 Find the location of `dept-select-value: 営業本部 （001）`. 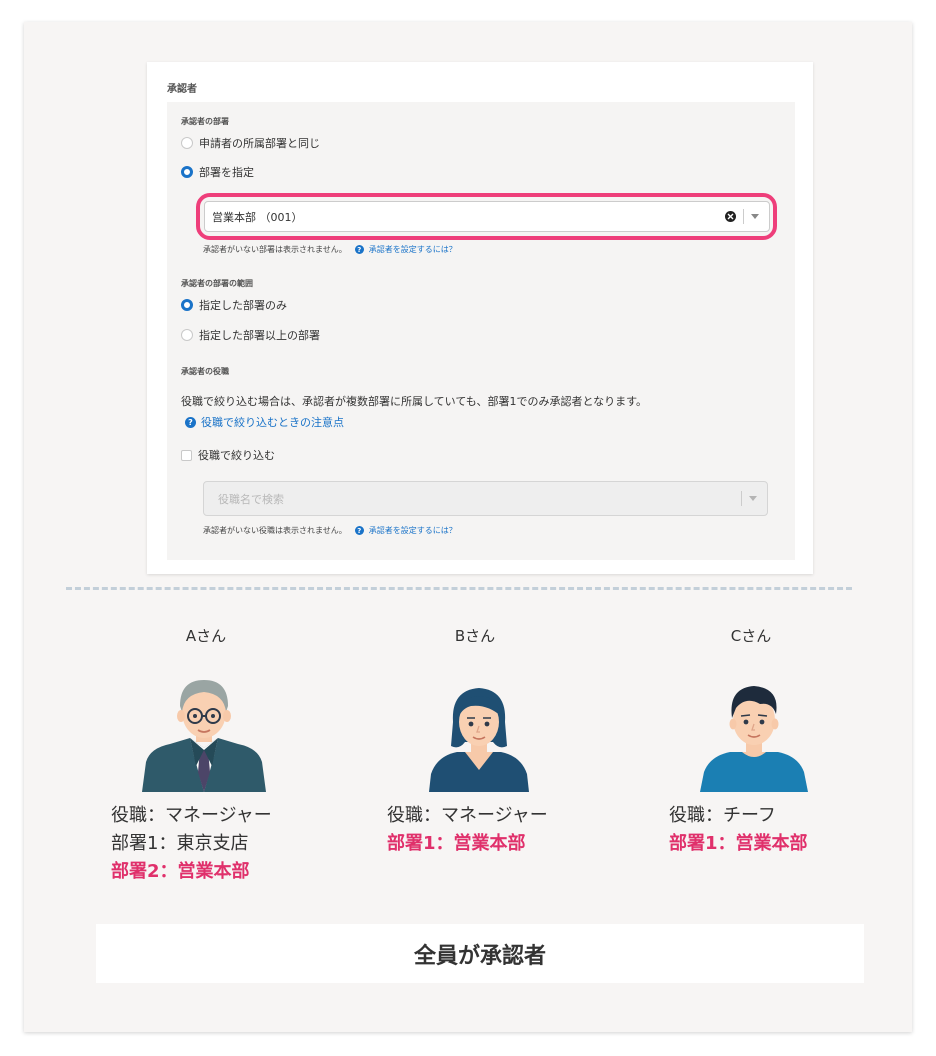

dept-select-value: 営業本部 （001） is located at coordinates (257, 217).